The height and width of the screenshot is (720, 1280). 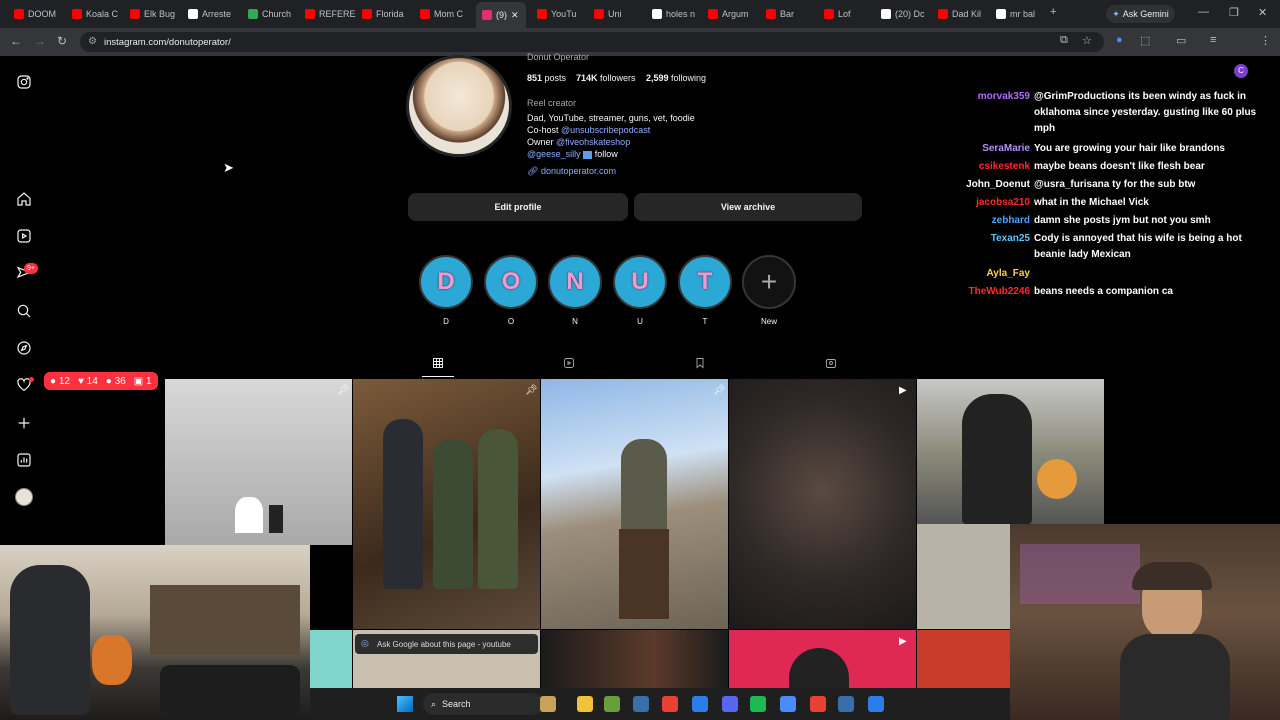 What do you see at coordinates (758, 704) in the screenshot?
I see `spotify-icon` at bounding box center [758, 704].